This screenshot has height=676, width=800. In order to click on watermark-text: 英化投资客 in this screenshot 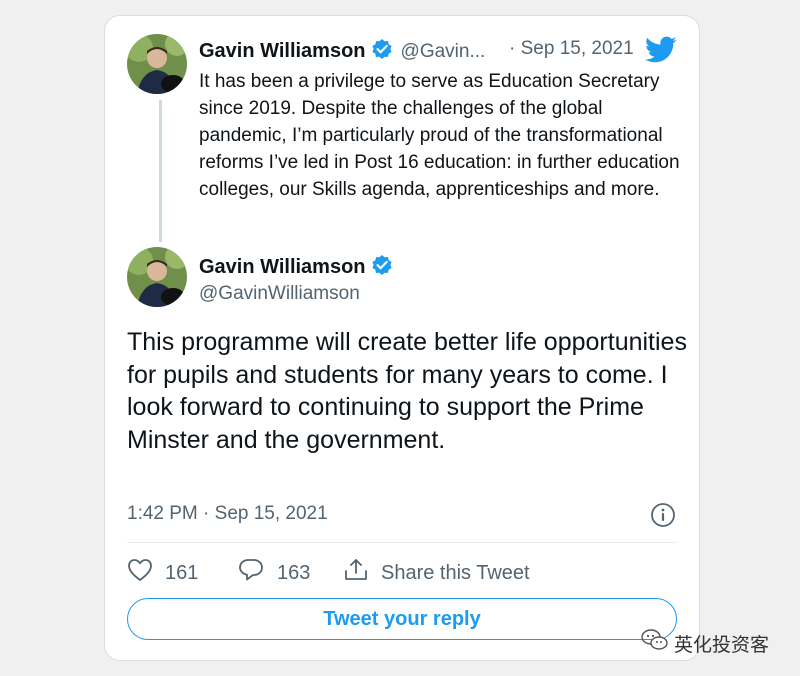, I will do `click(722, 645)`.